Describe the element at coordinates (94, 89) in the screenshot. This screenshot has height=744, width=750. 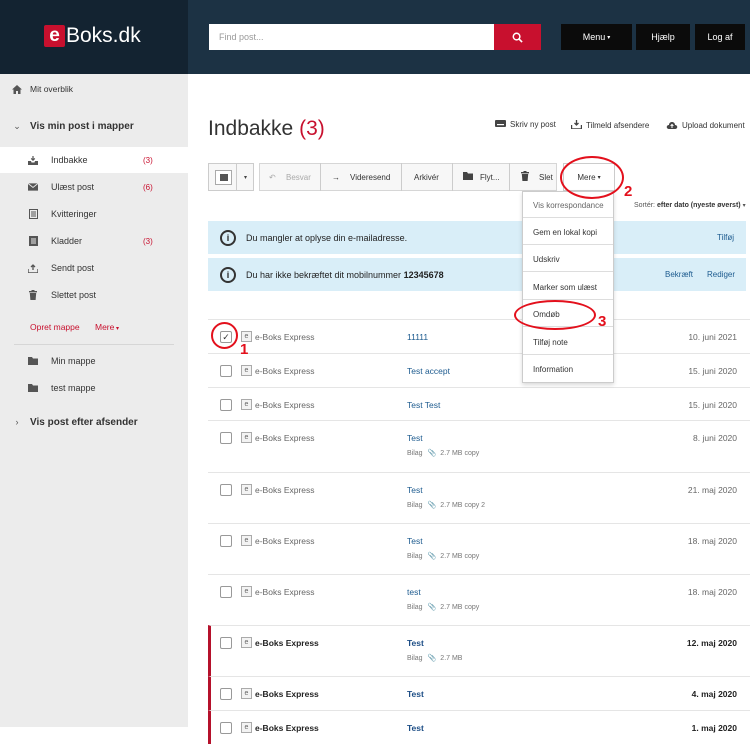
I see `sidebar-item-overview: Mit overblik` at that location.